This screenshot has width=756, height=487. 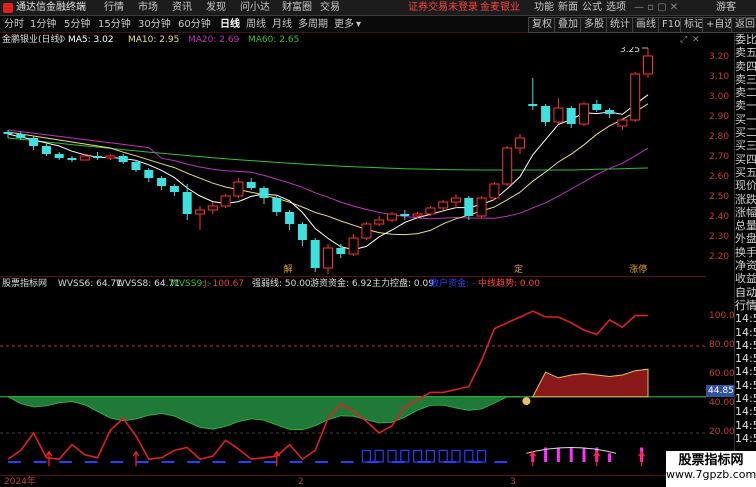 What do you see at coordinates (745, 199) in the screenshot?
I see `side-panel-row: 涨跌` at bounding box center [745, 199].